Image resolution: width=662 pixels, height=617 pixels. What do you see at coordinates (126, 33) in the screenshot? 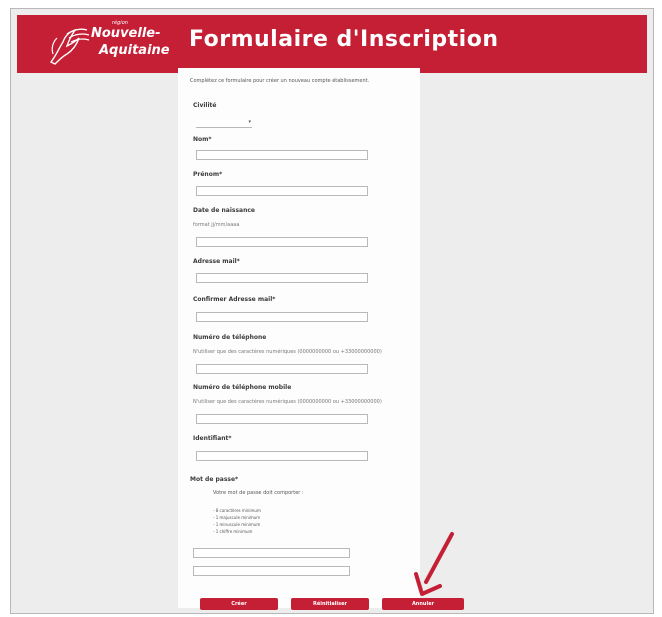
I see `logo-line1: Nouvelle-` at bounding box center [126, 33].